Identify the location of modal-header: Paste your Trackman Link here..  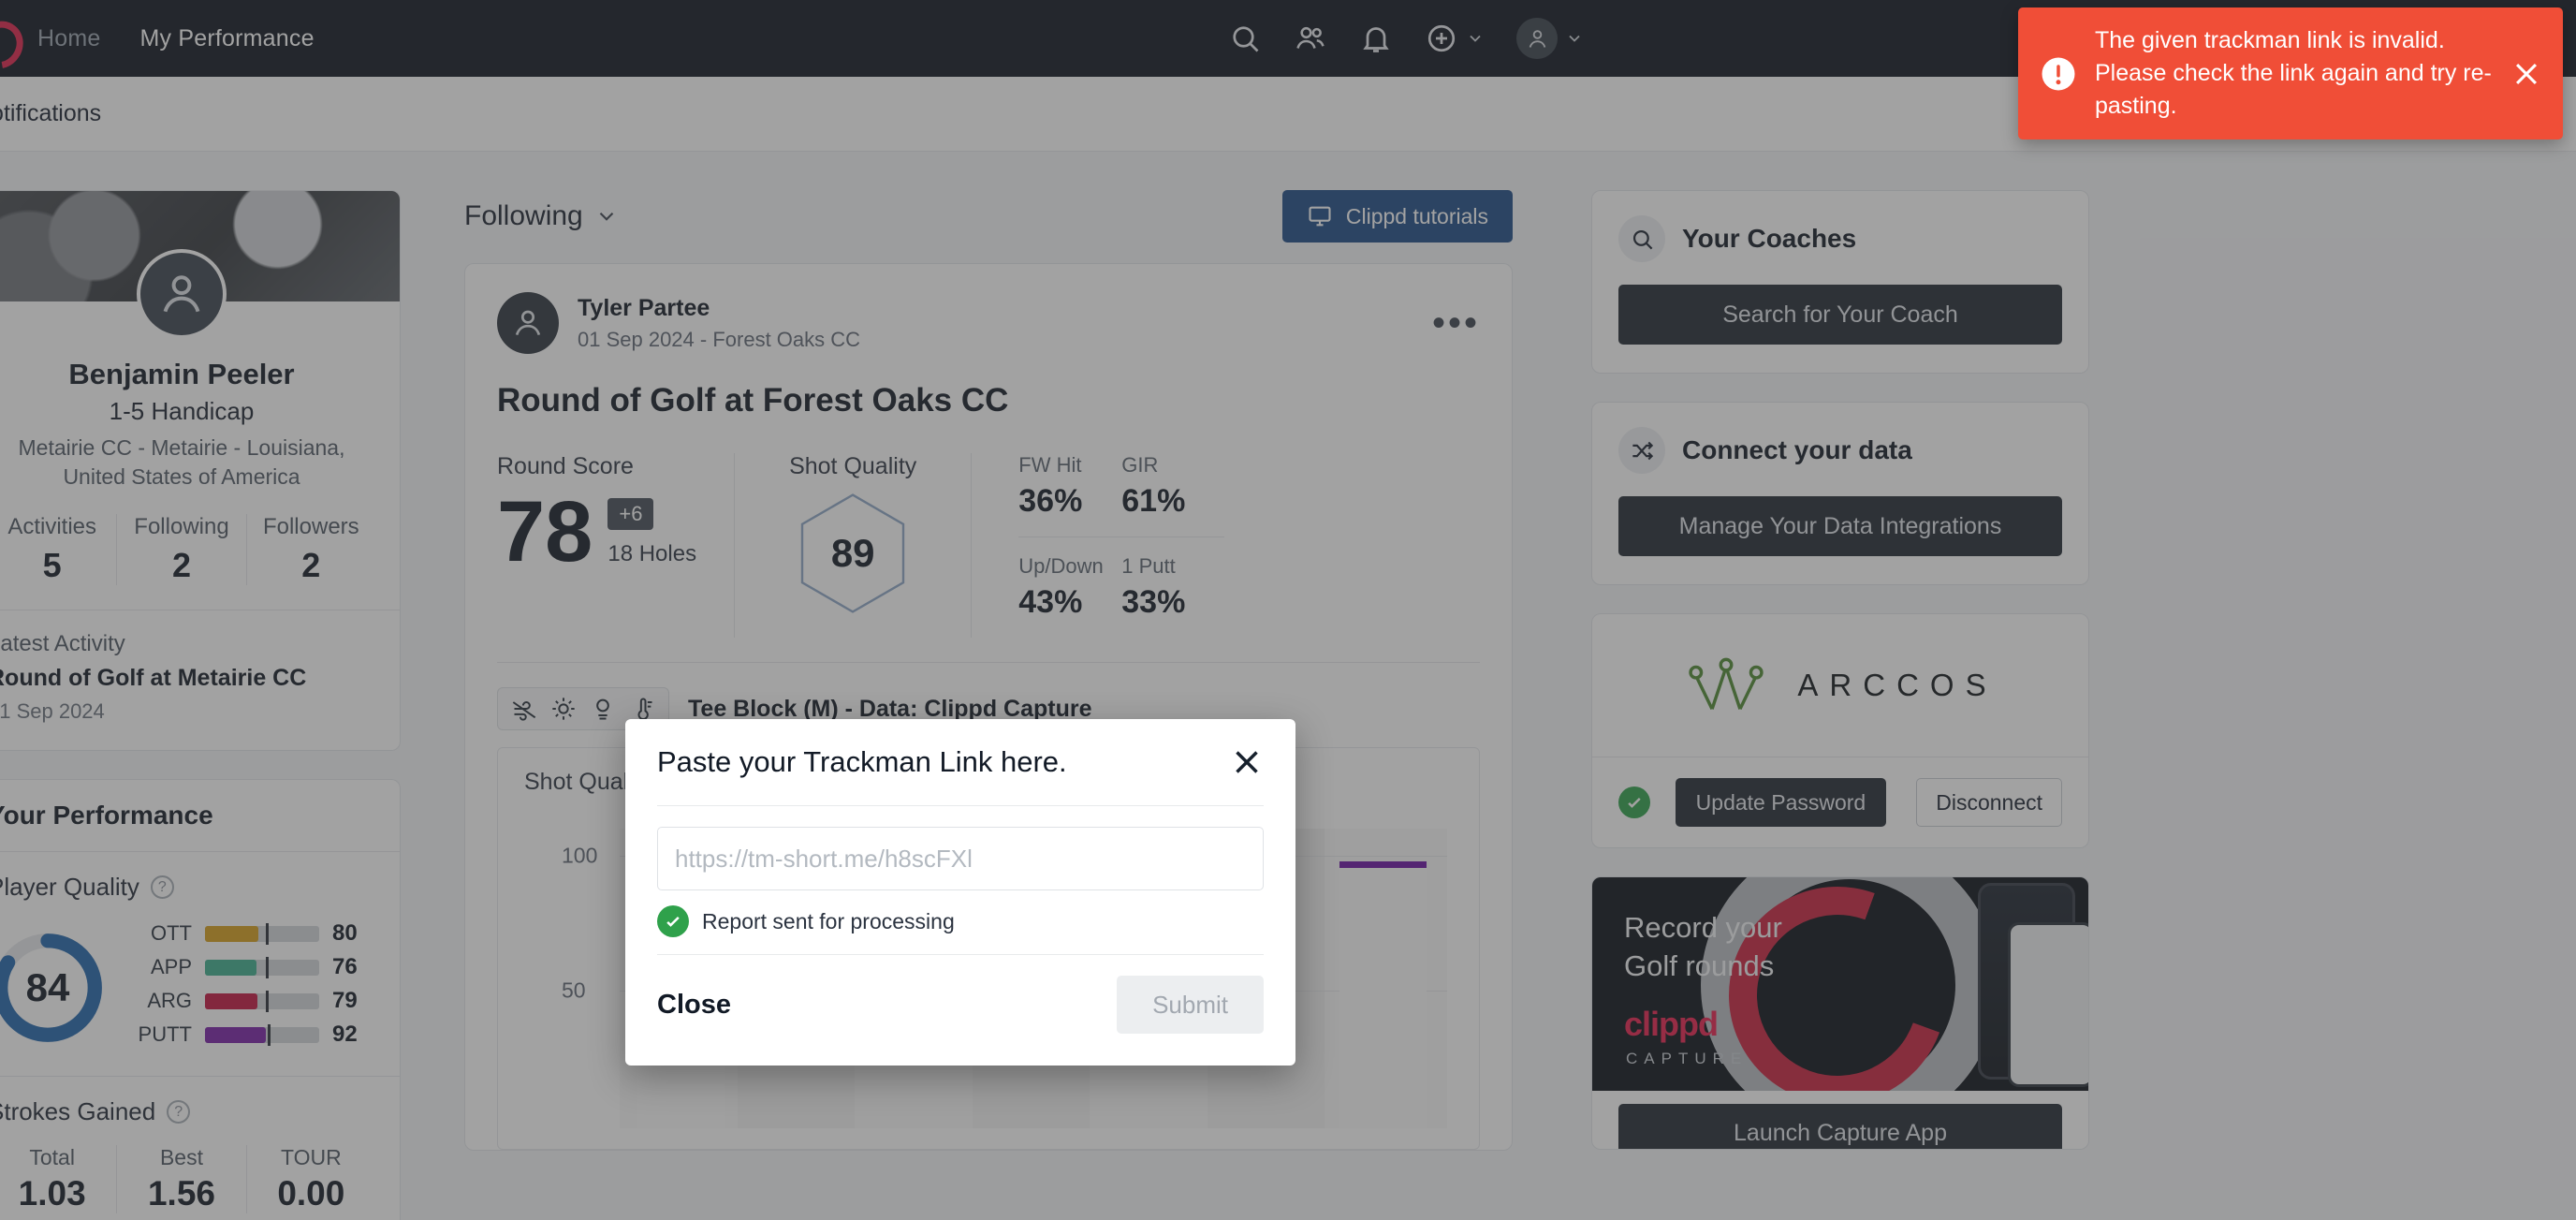
(960, 749).